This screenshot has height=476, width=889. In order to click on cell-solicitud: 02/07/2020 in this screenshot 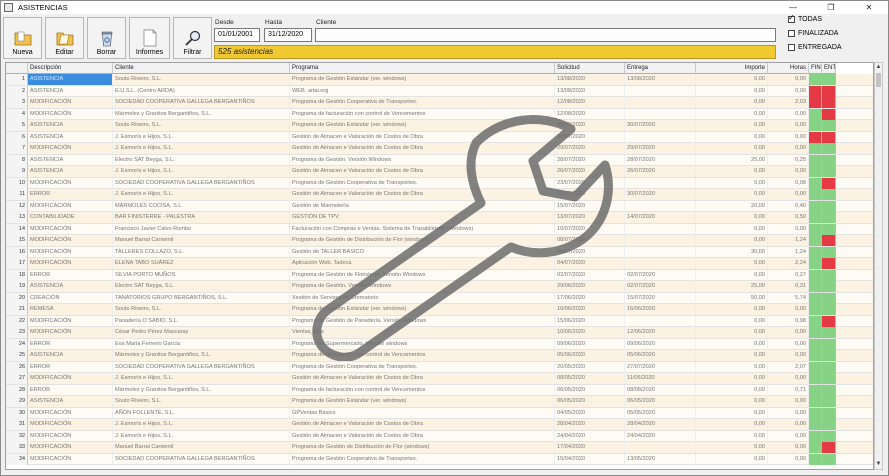, I will do `click(590, 275)`.